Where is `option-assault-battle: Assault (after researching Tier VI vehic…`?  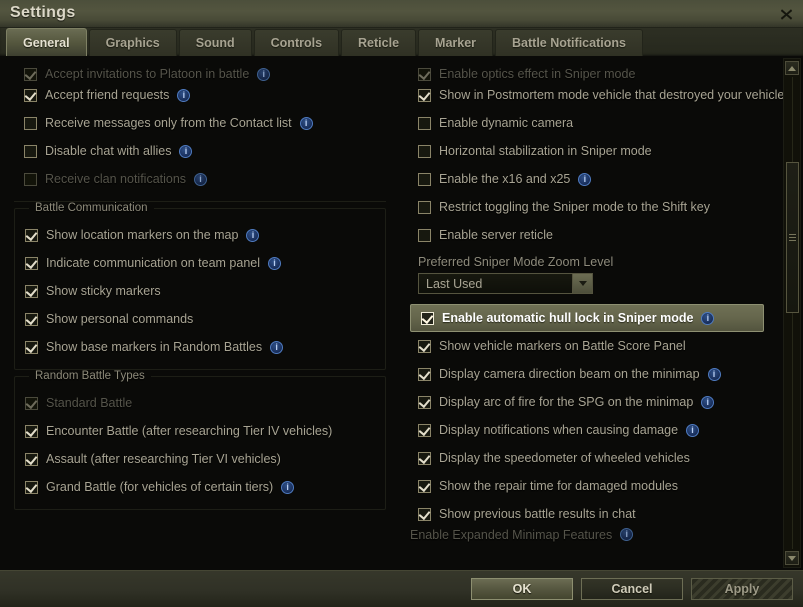
option-assault-battle: Assault (after researching Tier VI vehic… is located at coordinates (200, 459).